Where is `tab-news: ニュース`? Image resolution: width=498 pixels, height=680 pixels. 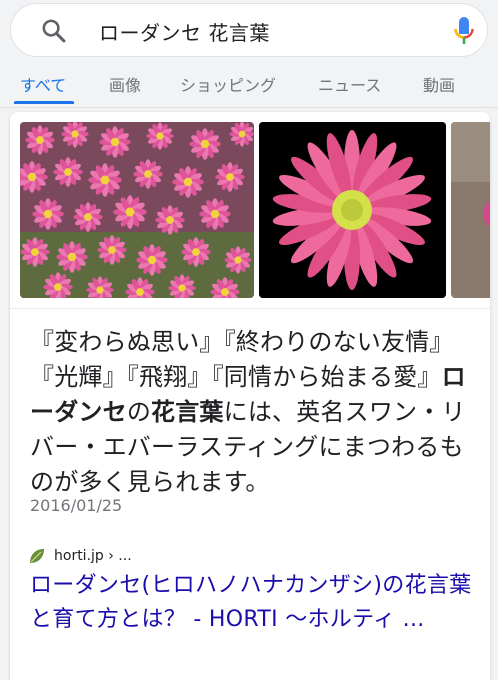
tab-news: ニュース is located at coordinates (349, 84).